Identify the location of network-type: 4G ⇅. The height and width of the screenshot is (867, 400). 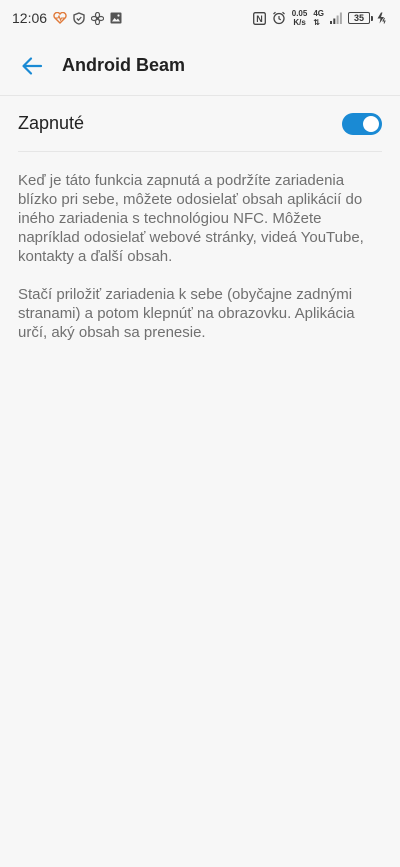
(318, 18).